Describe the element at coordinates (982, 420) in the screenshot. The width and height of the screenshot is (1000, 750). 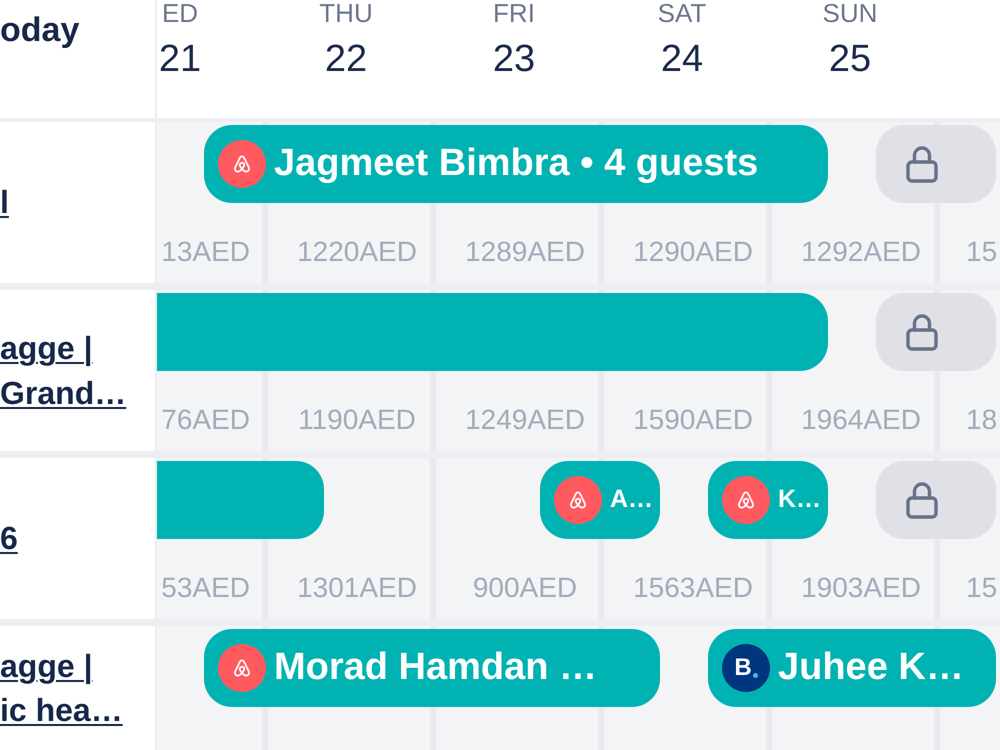
I see `price-label: 18` at that location.